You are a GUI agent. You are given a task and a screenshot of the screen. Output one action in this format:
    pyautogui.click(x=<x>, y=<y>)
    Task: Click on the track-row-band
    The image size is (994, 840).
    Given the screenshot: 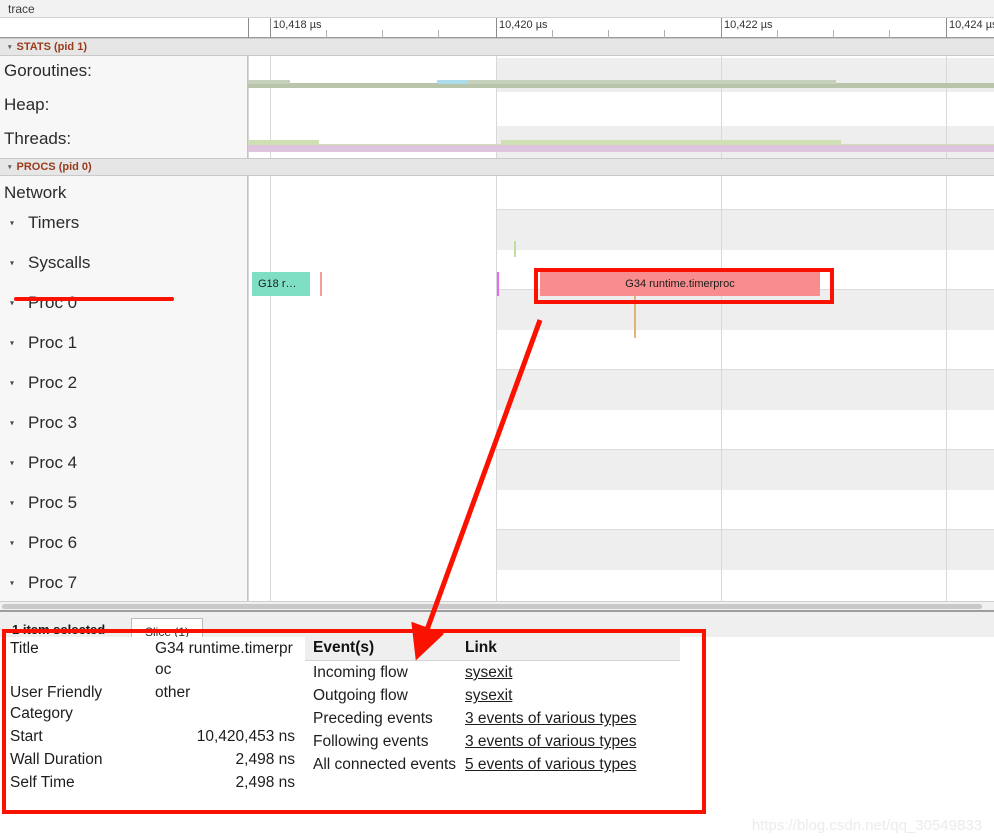 What is the action you would take?
    pyautogui.click(x=745, y=310)
    